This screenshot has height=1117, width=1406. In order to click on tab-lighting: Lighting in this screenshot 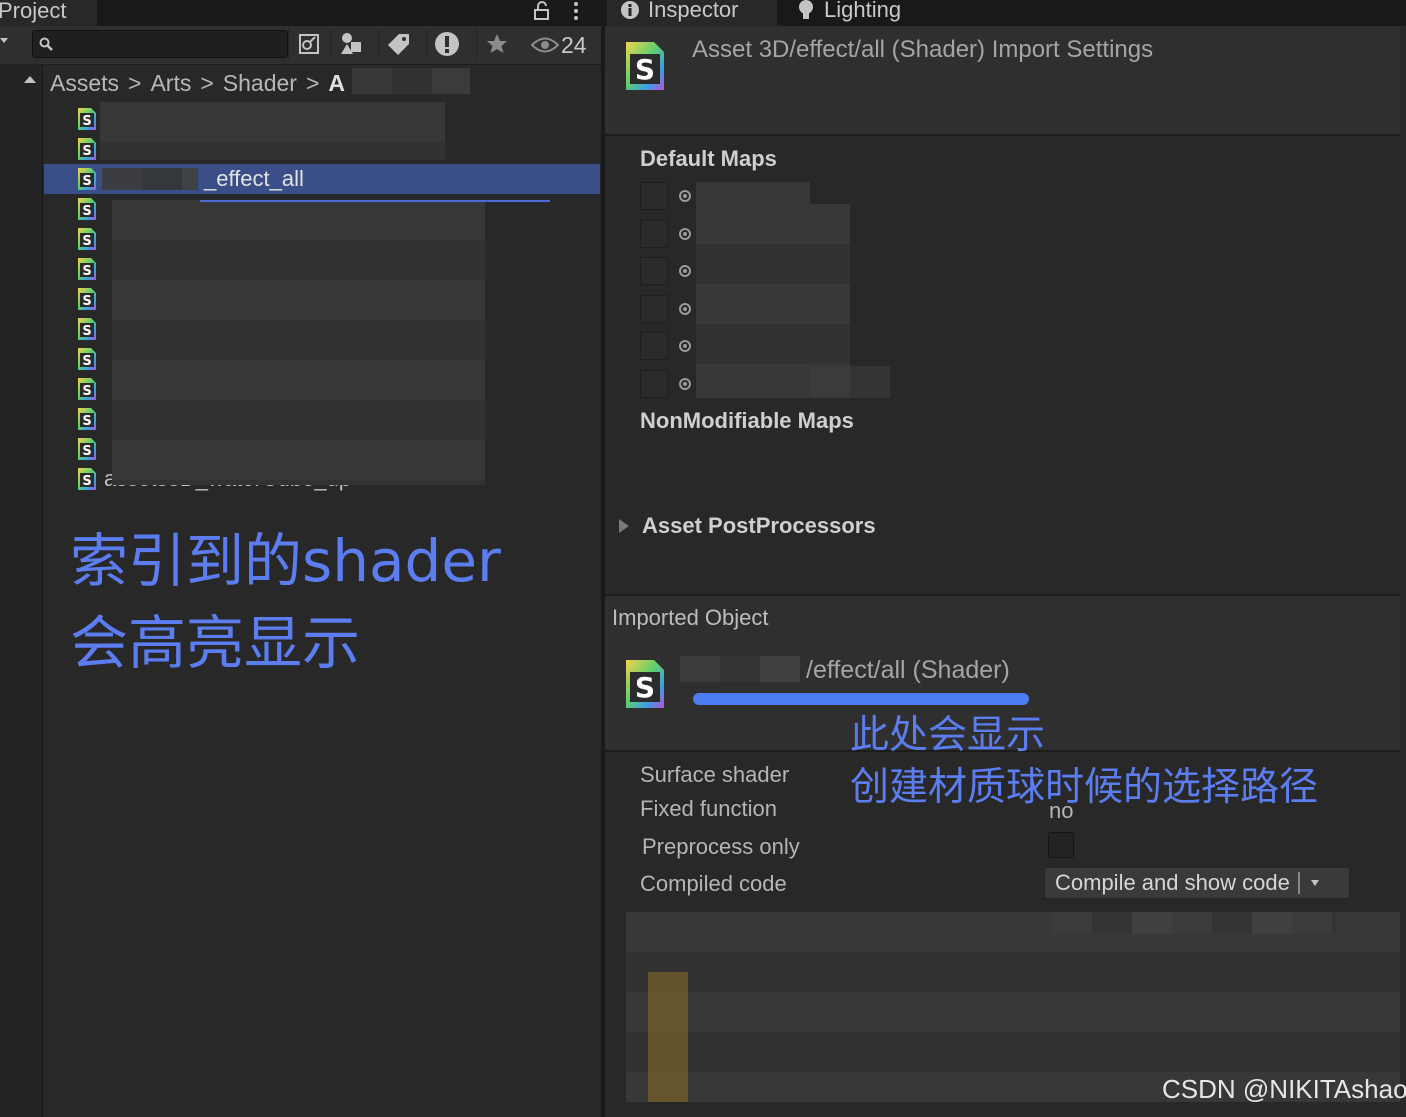, I will do `click(848, 11)`.